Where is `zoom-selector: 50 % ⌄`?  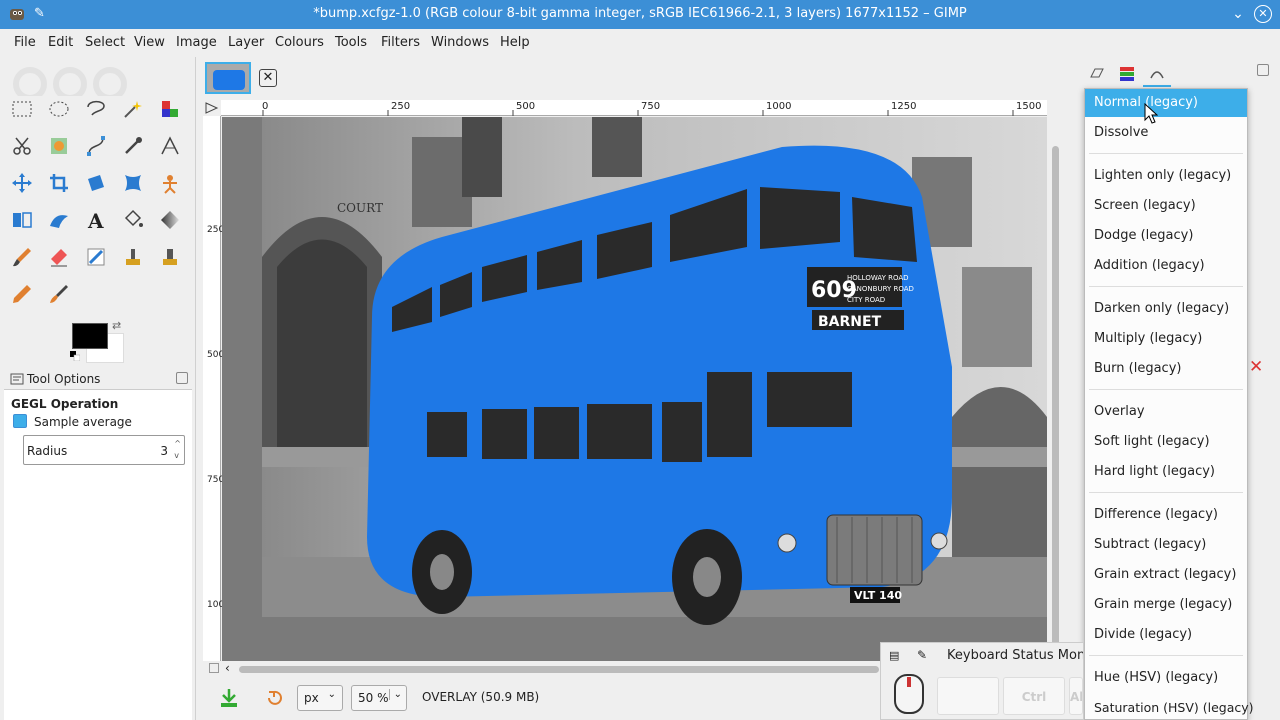 zoom-selector: 50 % ⌄ is located at coordinates (379, 698).